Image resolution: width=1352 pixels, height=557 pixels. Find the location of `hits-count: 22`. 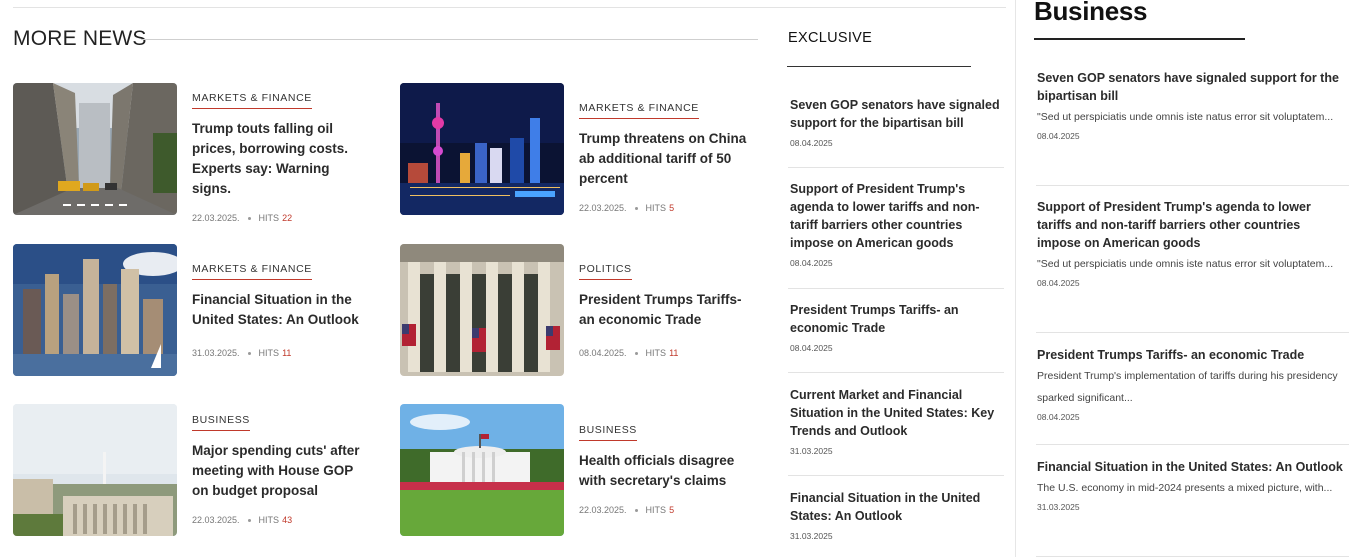

hits-count: 22 is located at coordinates (287, 218).